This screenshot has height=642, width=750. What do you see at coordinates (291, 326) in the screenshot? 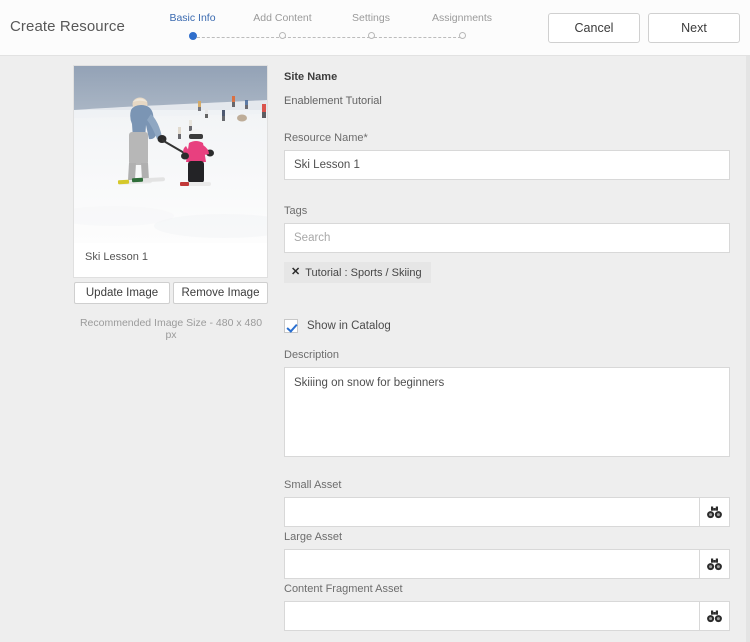
I see `show-in-catalog-checkbox` at bounding box center [291, 326].